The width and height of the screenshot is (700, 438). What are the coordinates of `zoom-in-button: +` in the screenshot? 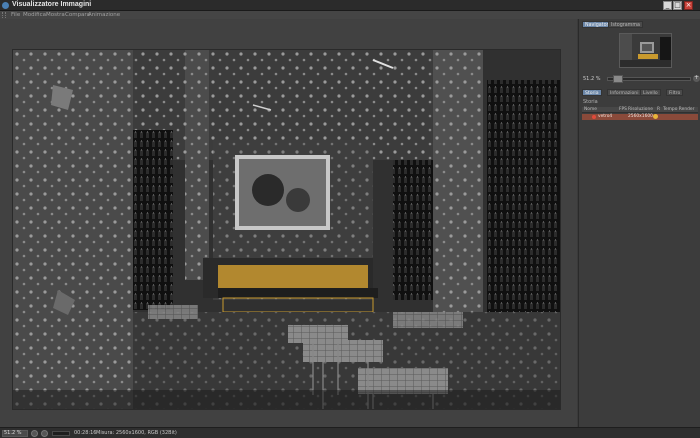 It's located at (696, 78).